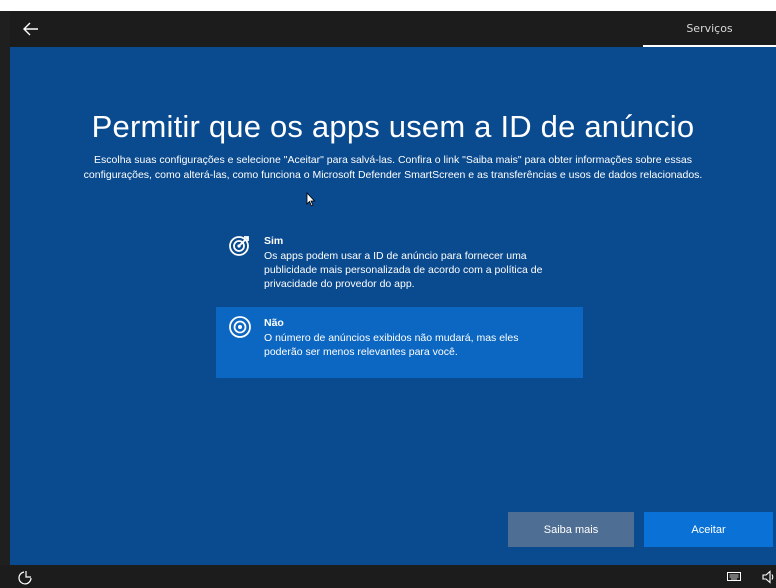 The width and height of the screenshot is (776, 588). I want to click on volume-icon, so click(769, 577).